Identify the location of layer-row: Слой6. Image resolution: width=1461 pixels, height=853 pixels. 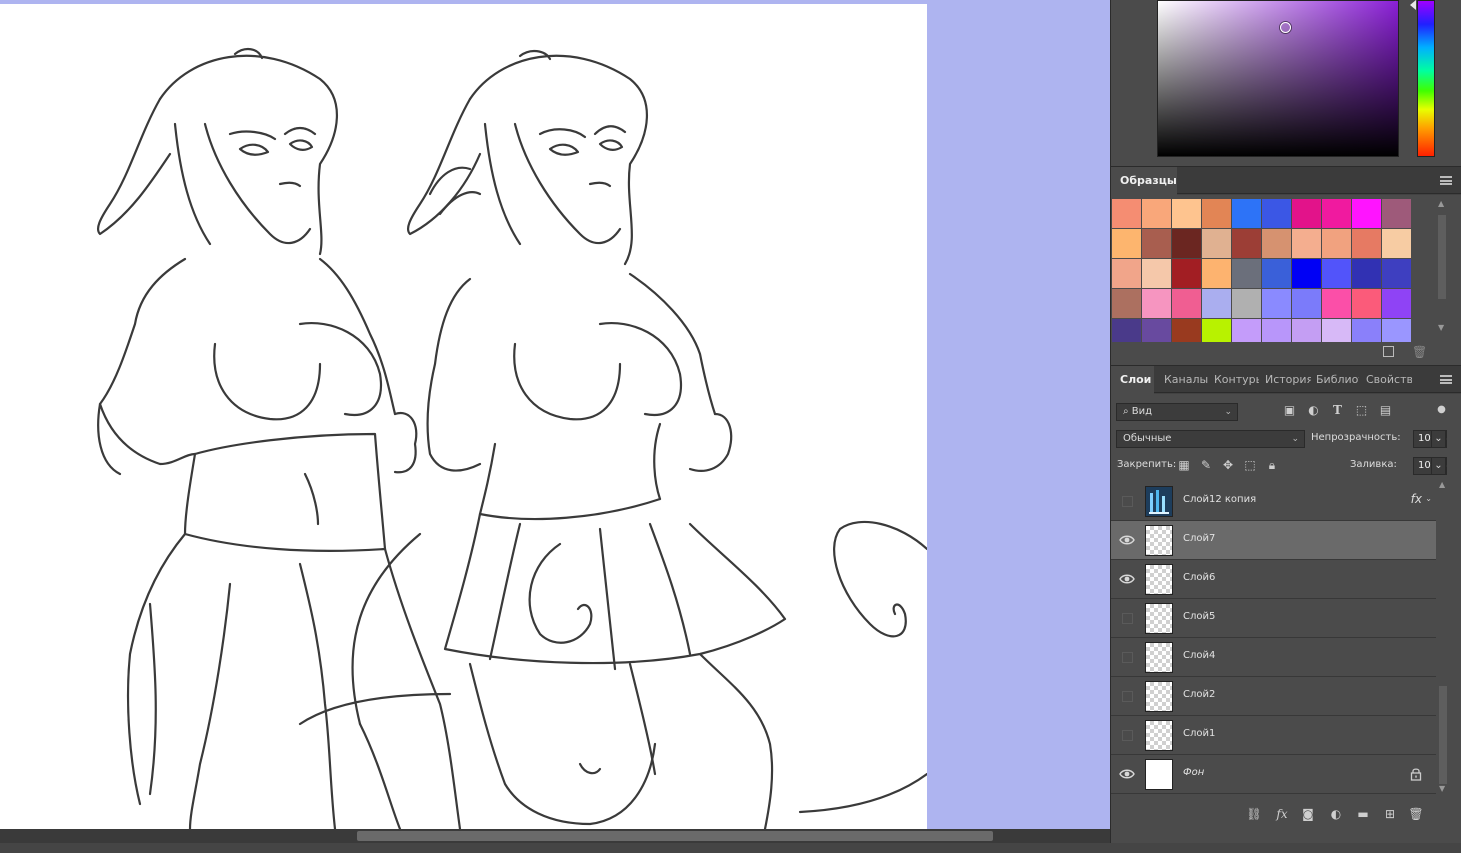
(1273, 579).